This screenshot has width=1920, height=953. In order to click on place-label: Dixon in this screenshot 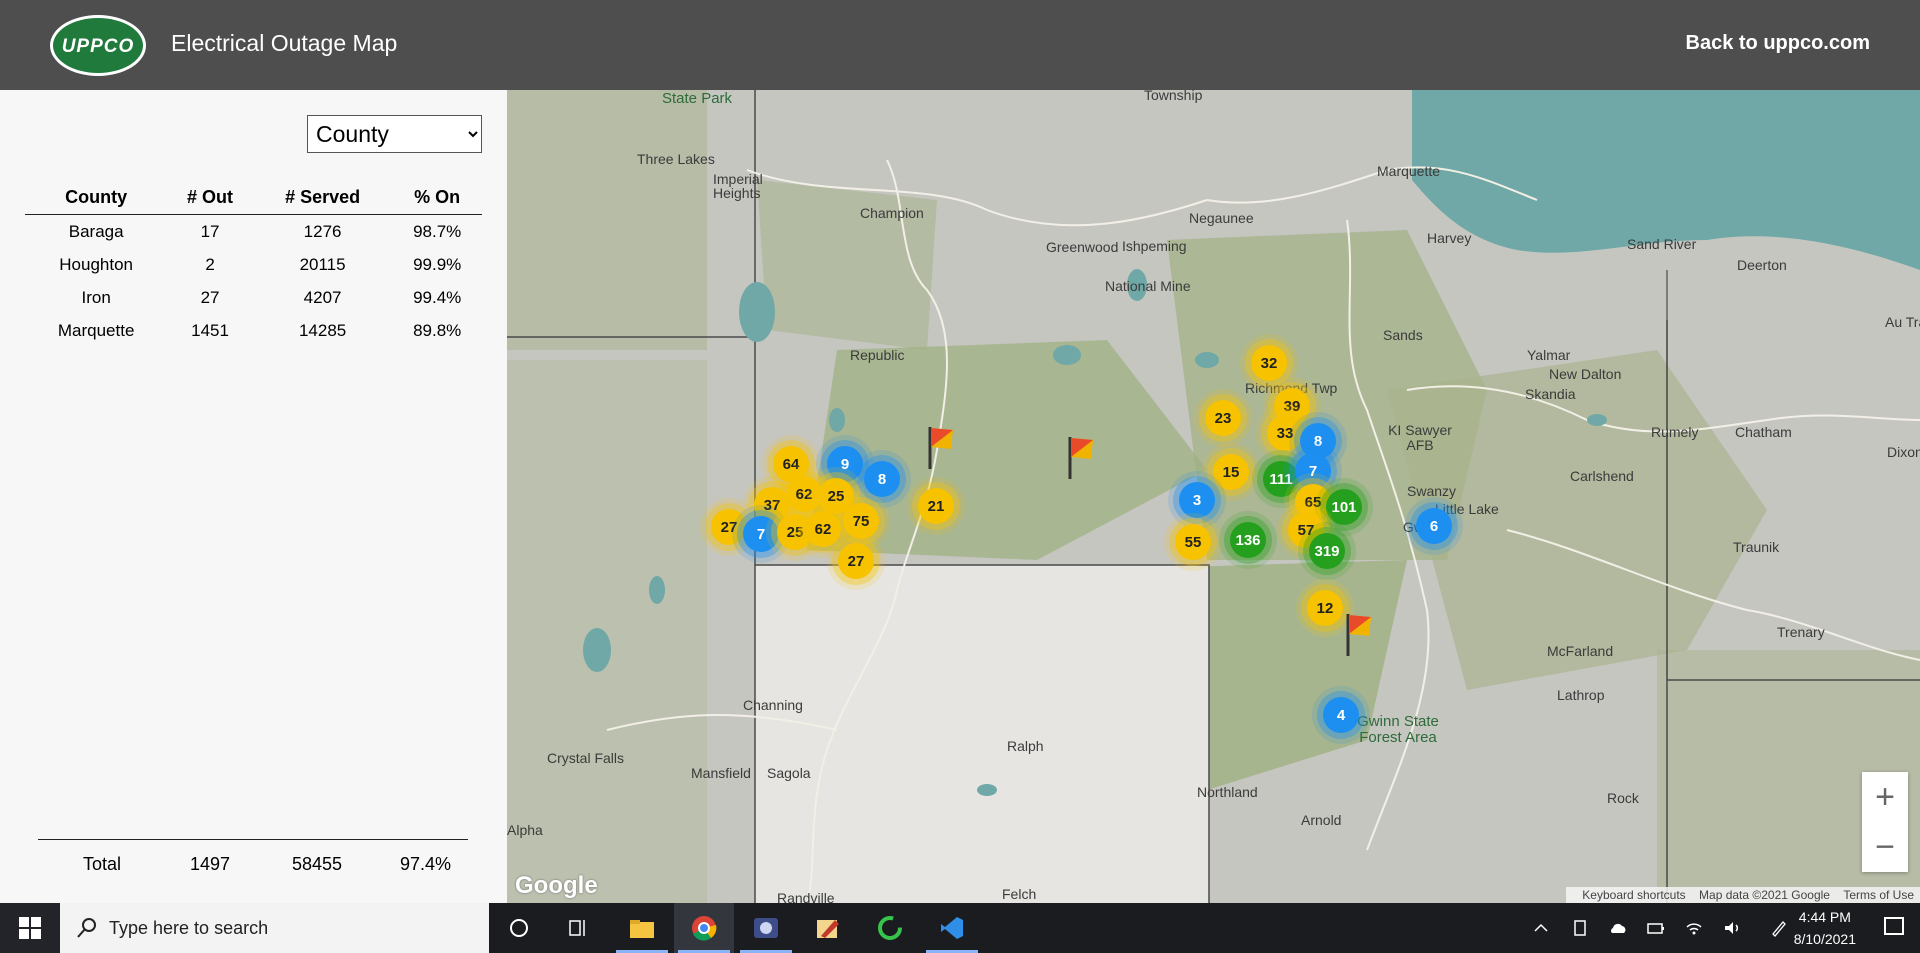, I will do `click(1903, 452)`.